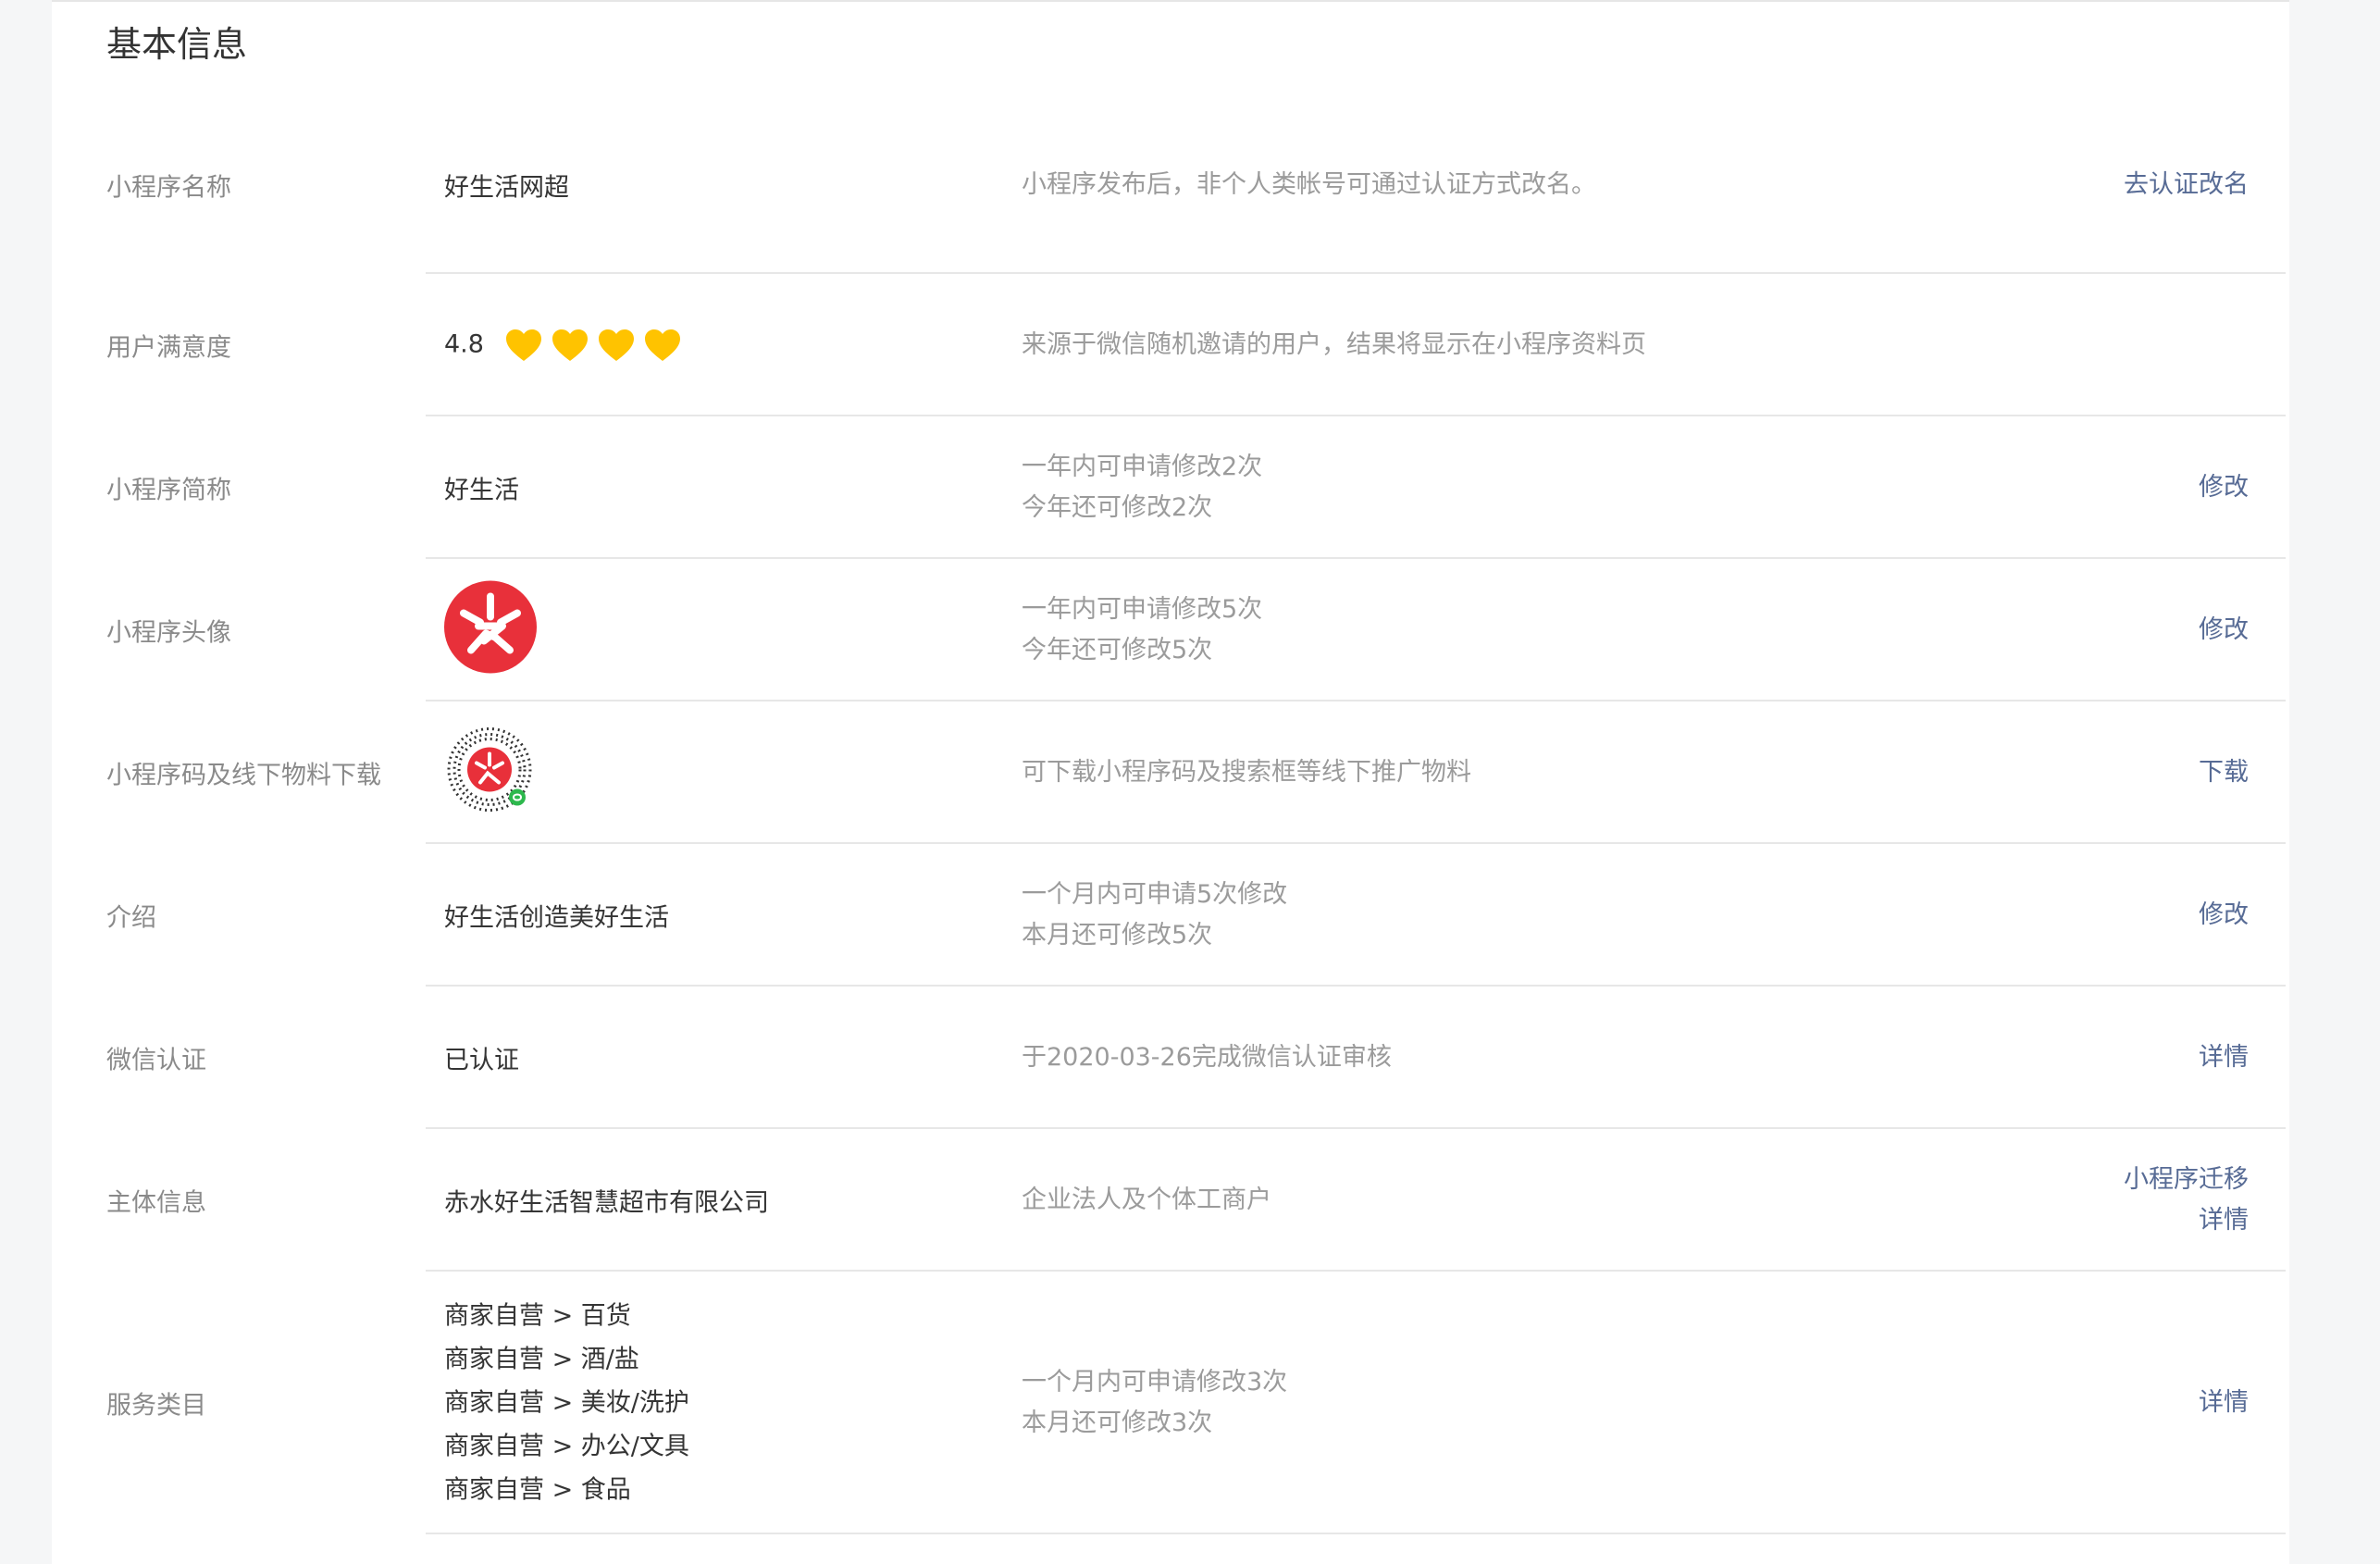 This screenshot has width=2380, height=1564. Describe the element at coordinates (593, 345) in the screenshot. I see `rating-hearts` at that location.